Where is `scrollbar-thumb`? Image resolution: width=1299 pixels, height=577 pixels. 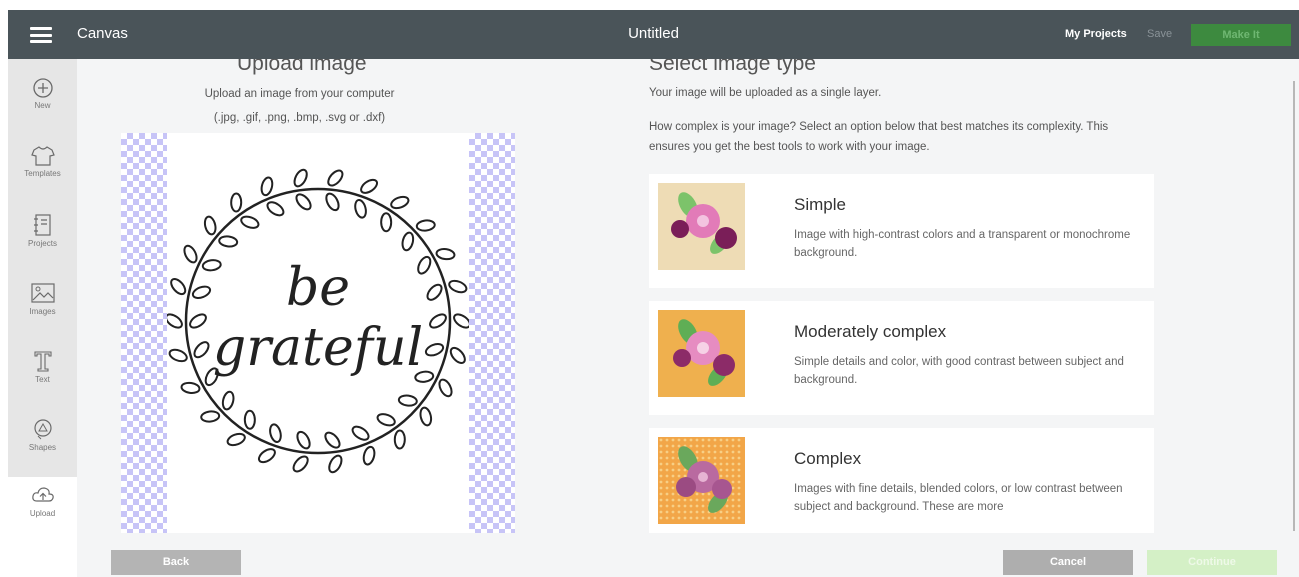
scrollbar-thumb is located at coordinates (1294, 306).